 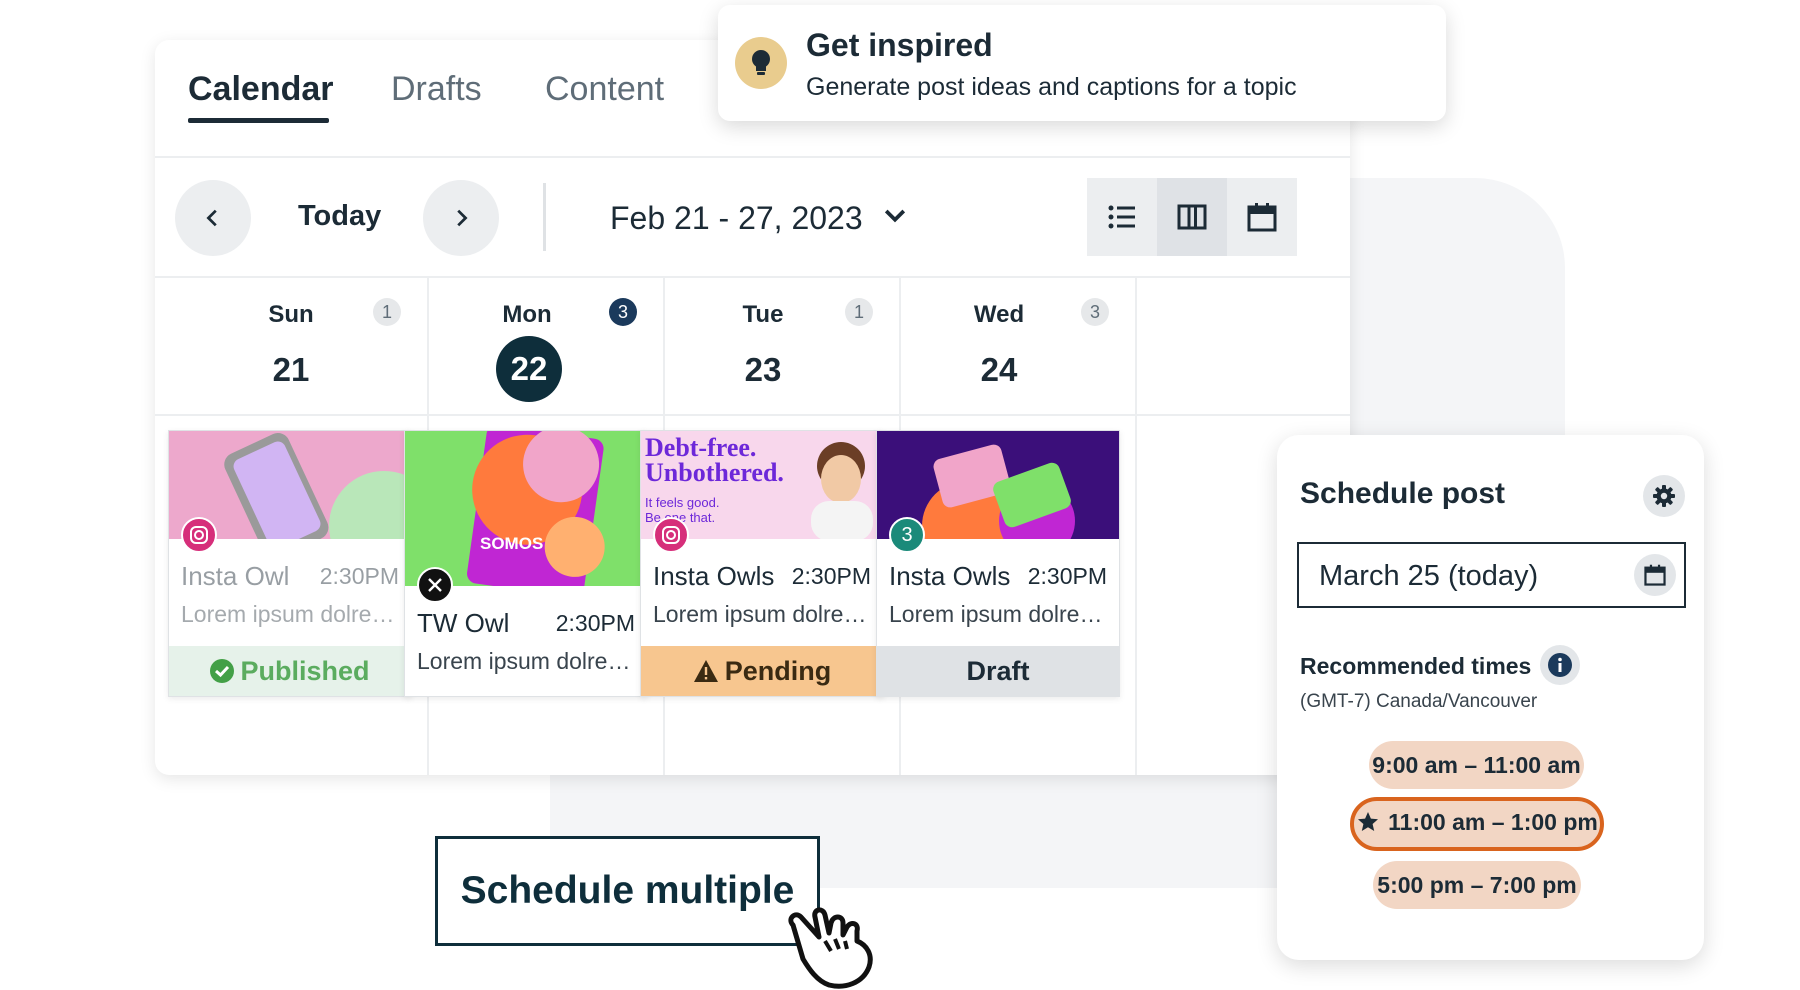 What do you see at coordinates (291, 369) in the screenshot?
I see `day-number: 21` at bounding box center [291, 369].